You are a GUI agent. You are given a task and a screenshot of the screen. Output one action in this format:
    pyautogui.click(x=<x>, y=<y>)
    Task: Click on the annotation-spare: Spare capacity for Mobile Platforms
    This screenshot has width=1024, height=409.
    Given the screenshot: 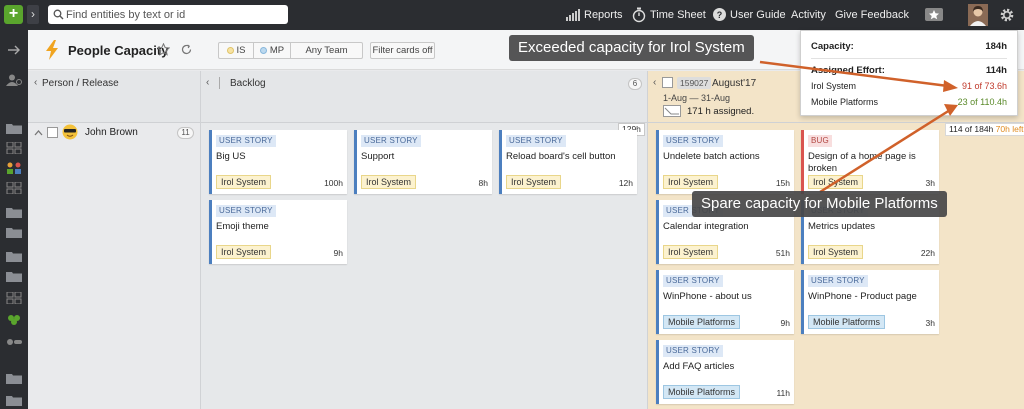 What is the action you would take?
    pyautogui.click(x=819, y=204)
    